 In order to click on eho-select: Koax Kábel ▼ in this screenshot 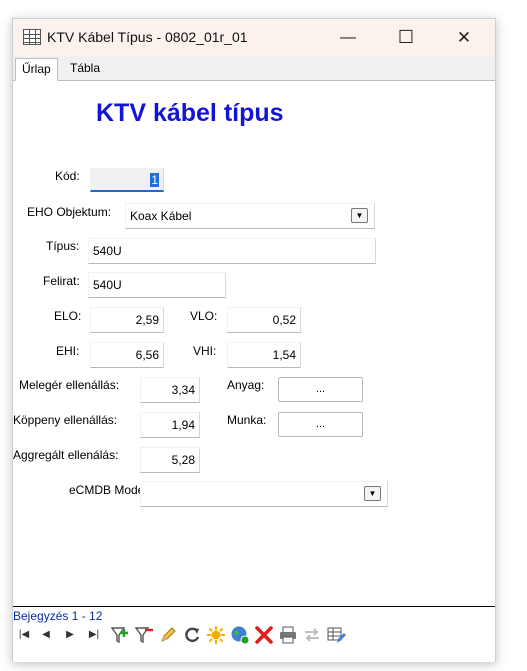, I will do `click(250, 216)`.